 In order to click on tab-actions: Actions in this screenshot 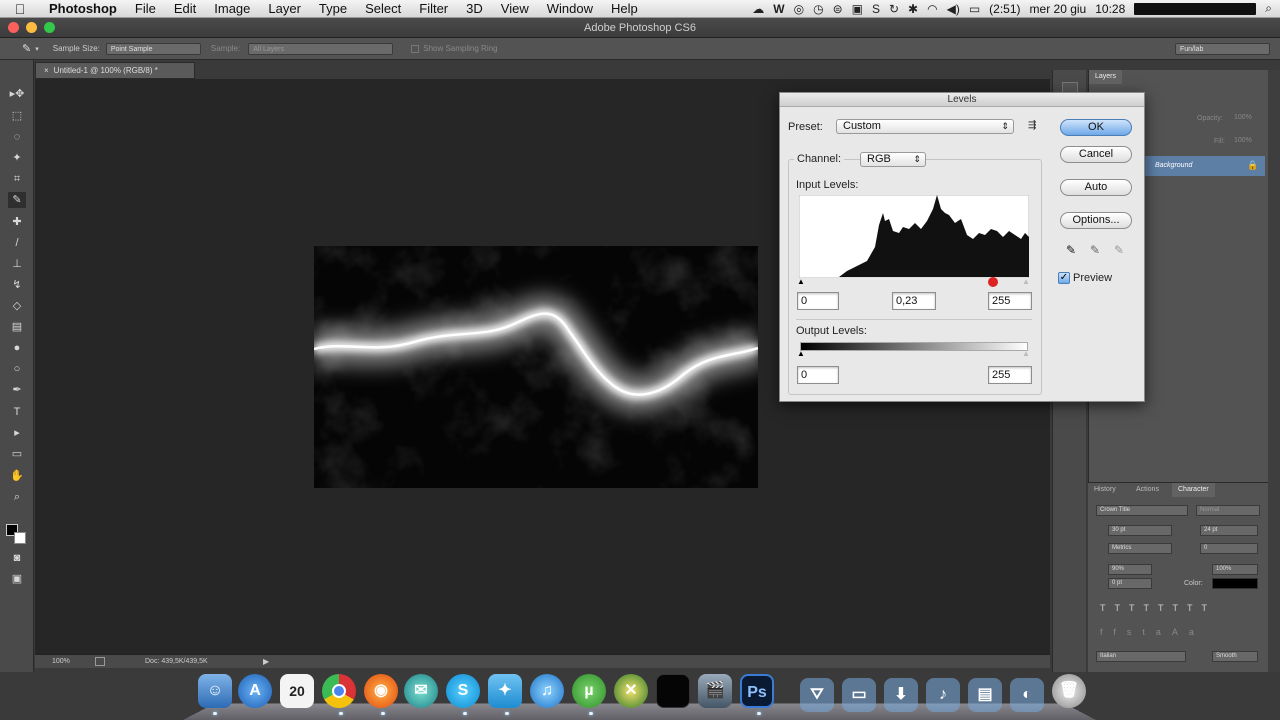, I will do `click(1147, 490)`.